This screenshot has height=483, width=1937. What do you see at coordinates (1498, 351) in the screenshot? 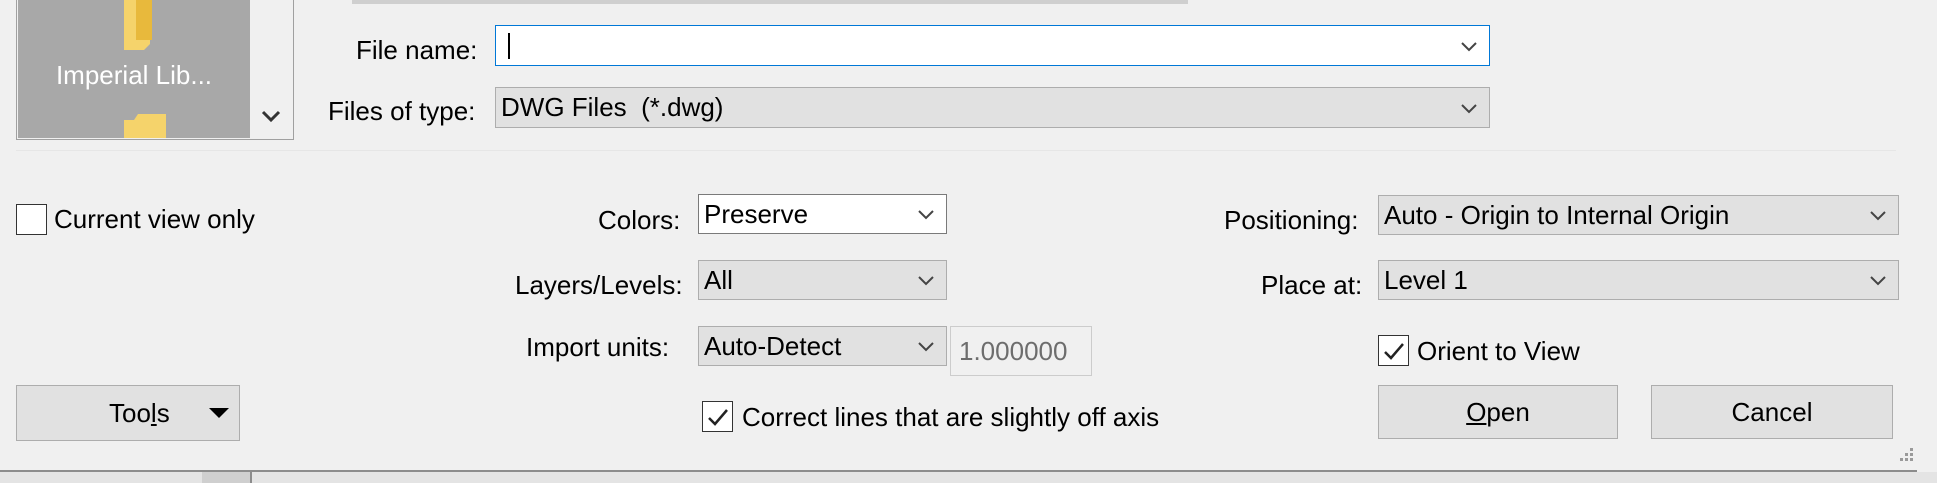
I see `orient-to-view-label: Orient to View` at bounding box center [1498, 351].